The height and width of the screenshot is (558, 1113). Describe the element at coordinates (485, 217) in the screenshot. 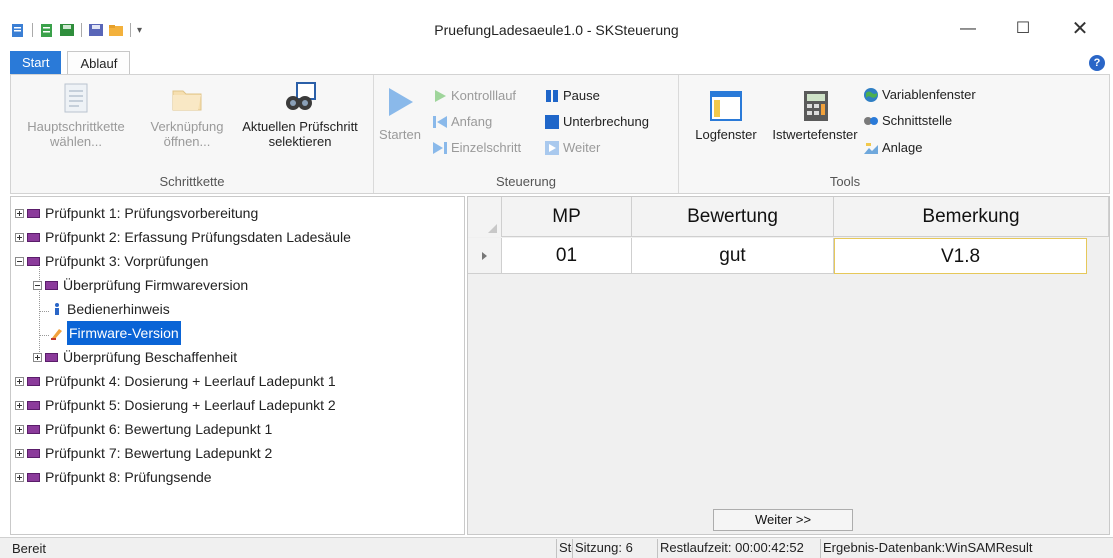

I see `grid-select-all` at that location.